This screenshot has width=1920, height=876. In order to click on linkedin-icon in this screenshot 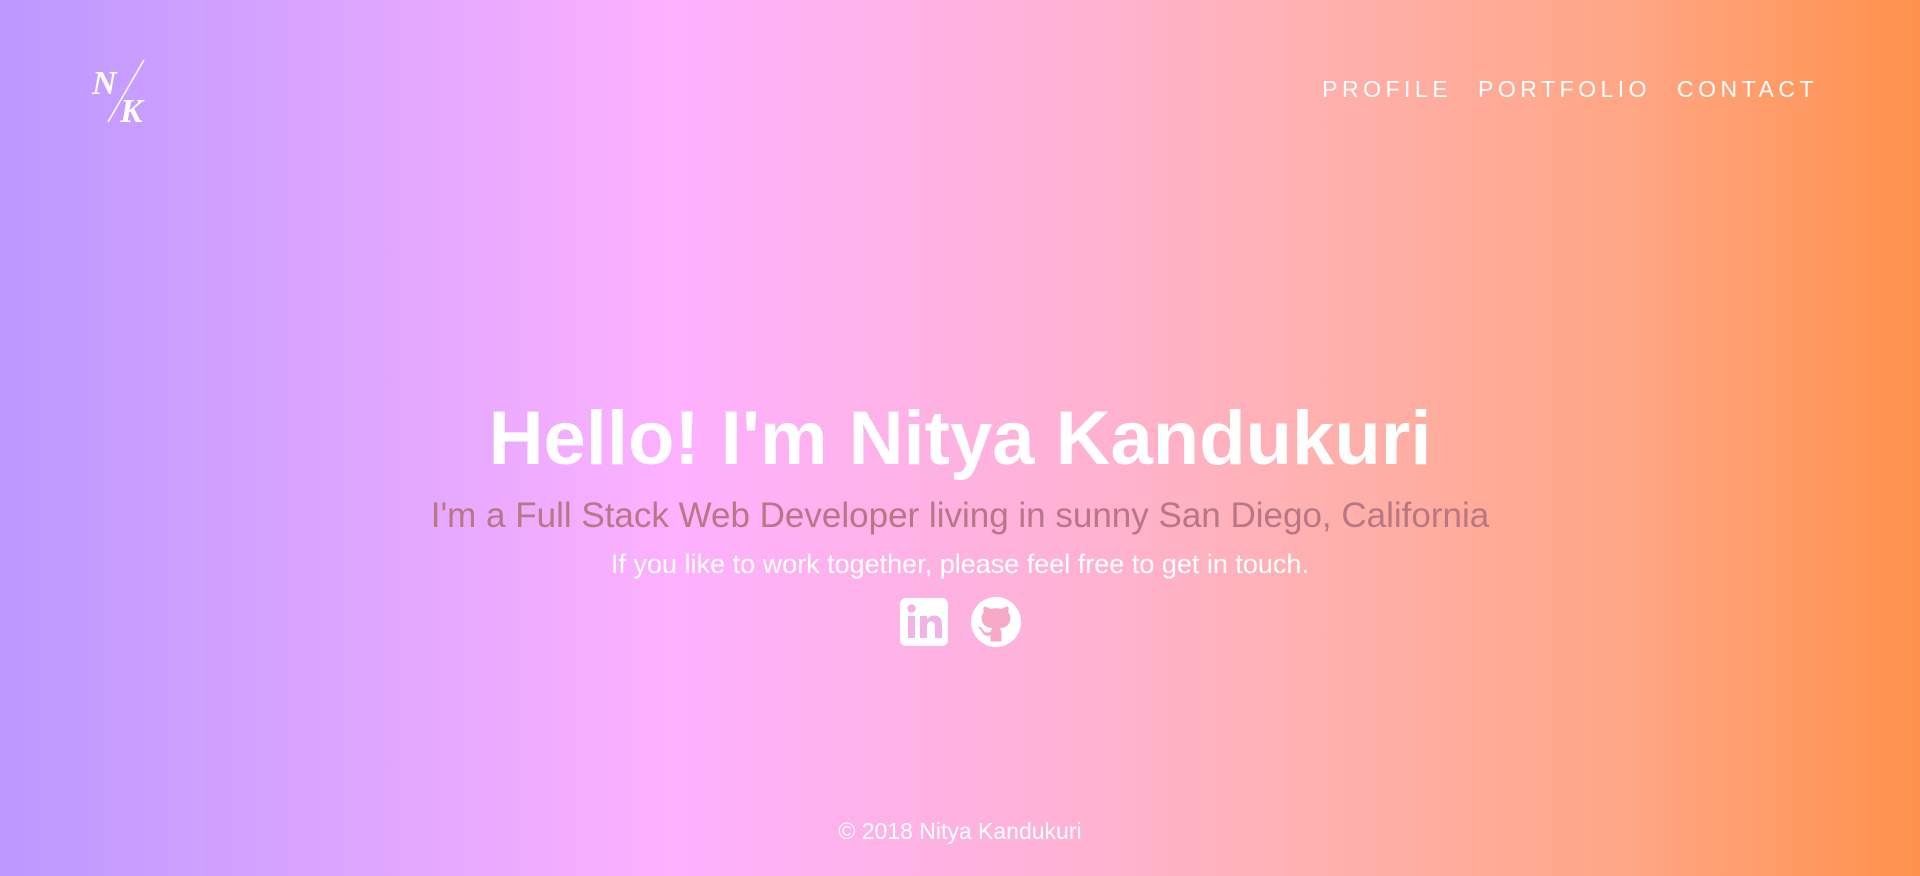, I will do `click(924, 622)`.